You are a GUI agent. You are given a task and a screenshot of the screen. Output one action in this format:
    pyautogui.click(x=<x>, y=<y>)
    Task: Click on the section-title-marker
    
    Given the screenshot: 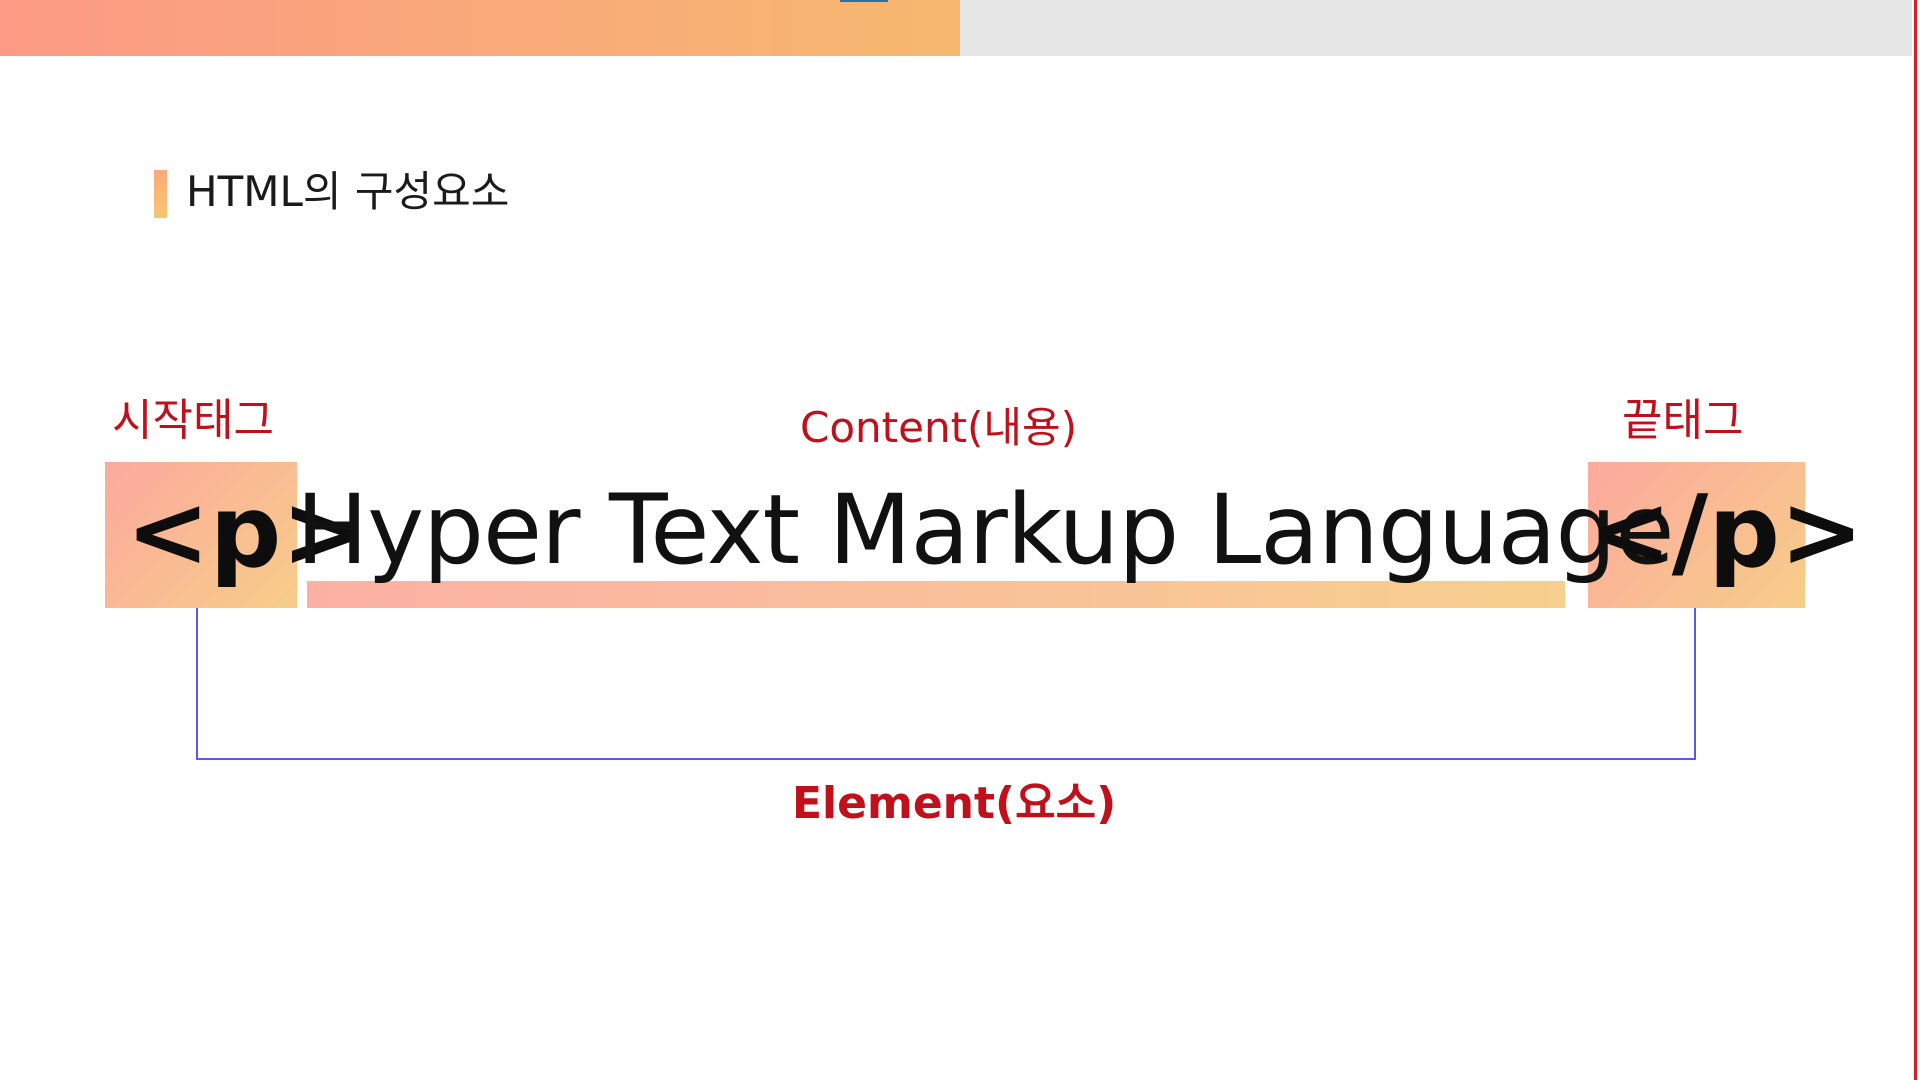 What is the action you would take?
    pyautogui.click(x=160, y=194)
    